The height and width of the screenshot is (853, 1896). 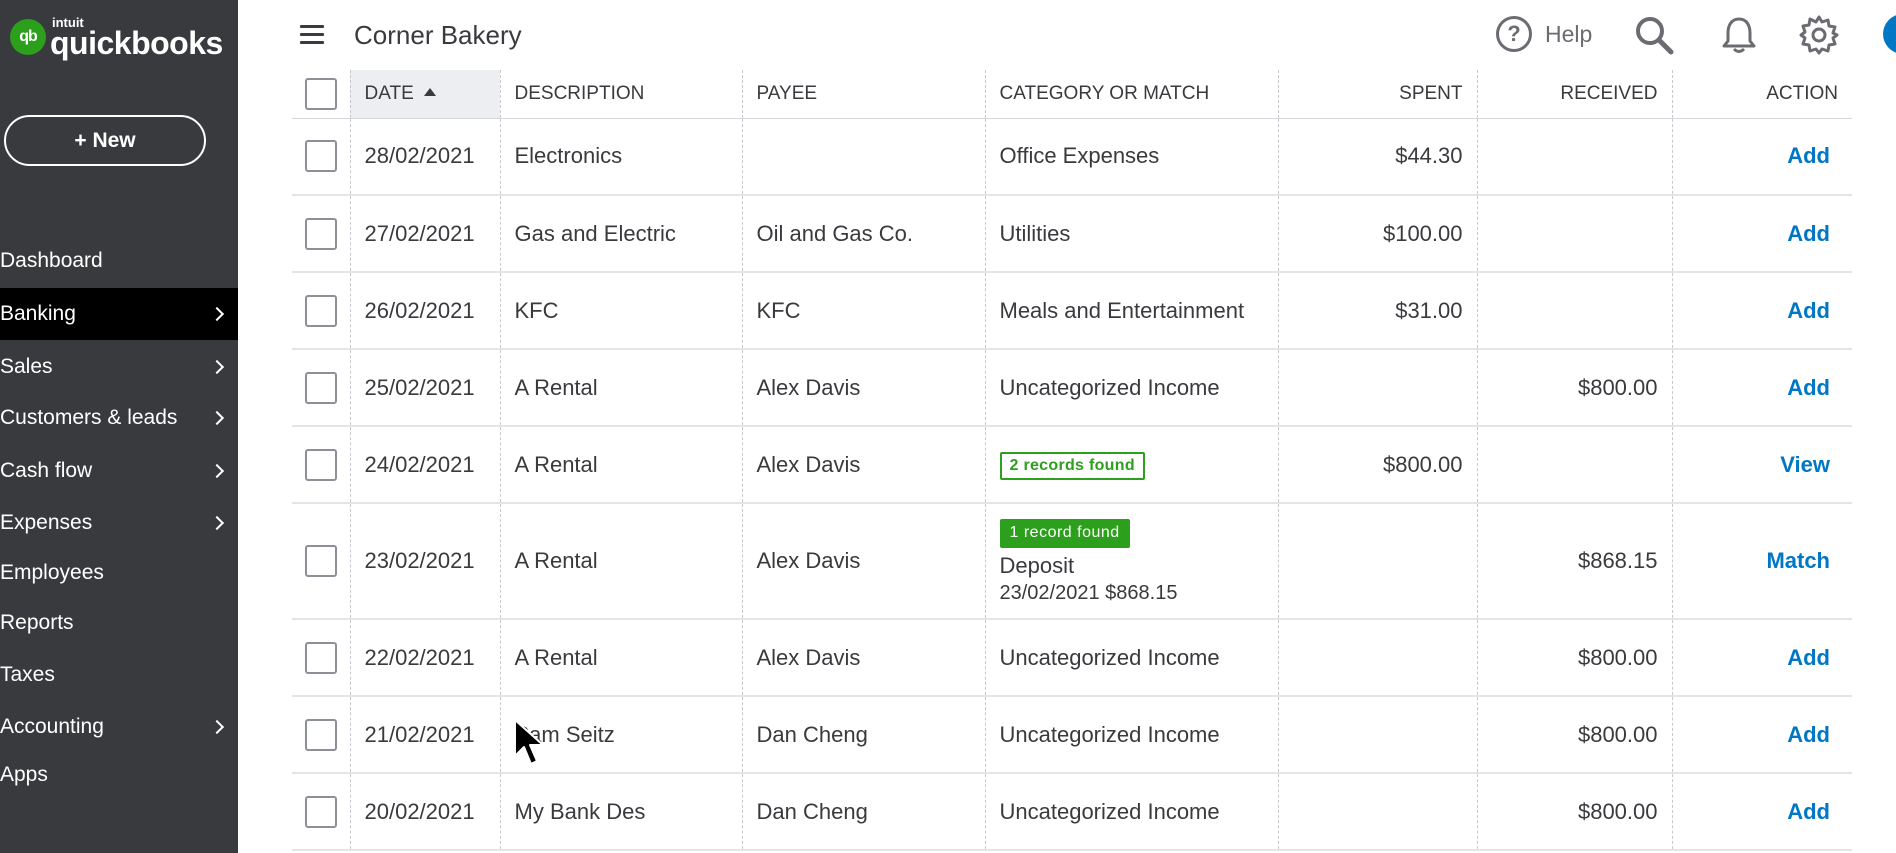 What do you see at coordinates (1762, 94) in the screenshot?
I see `column-header-action: ACTION` at bounding box center [1762, 94].